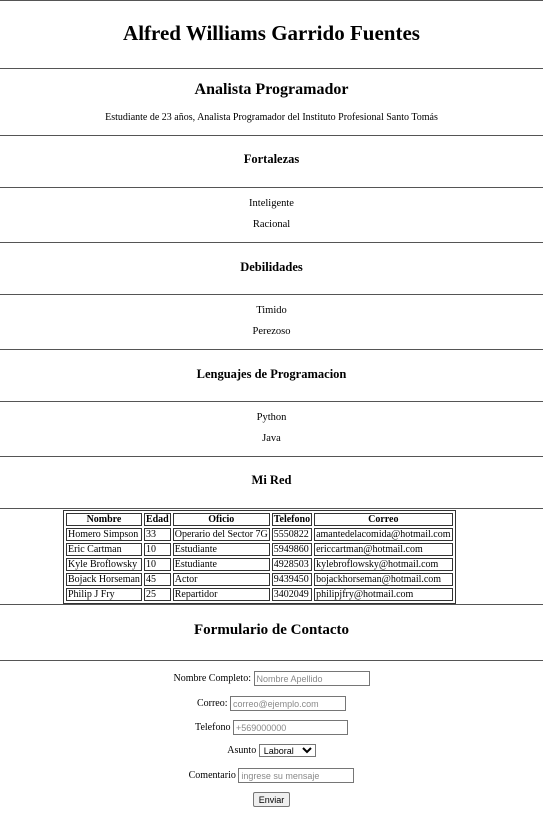 The image size is (543, 832). What do you see at coordinates (221, 519) in the screenshot?
I see `column-header: Oficio` at bounding box center [221, 519].